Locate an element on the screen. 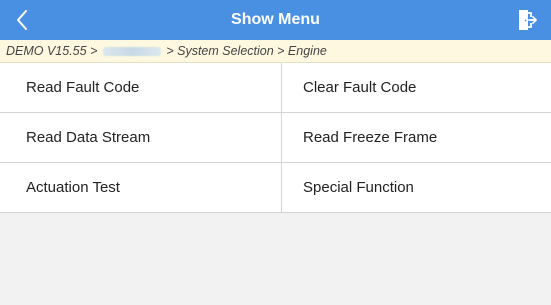 This screenshot has width=551, height=305. exit-door-icon is located at coordinates (528, 20).